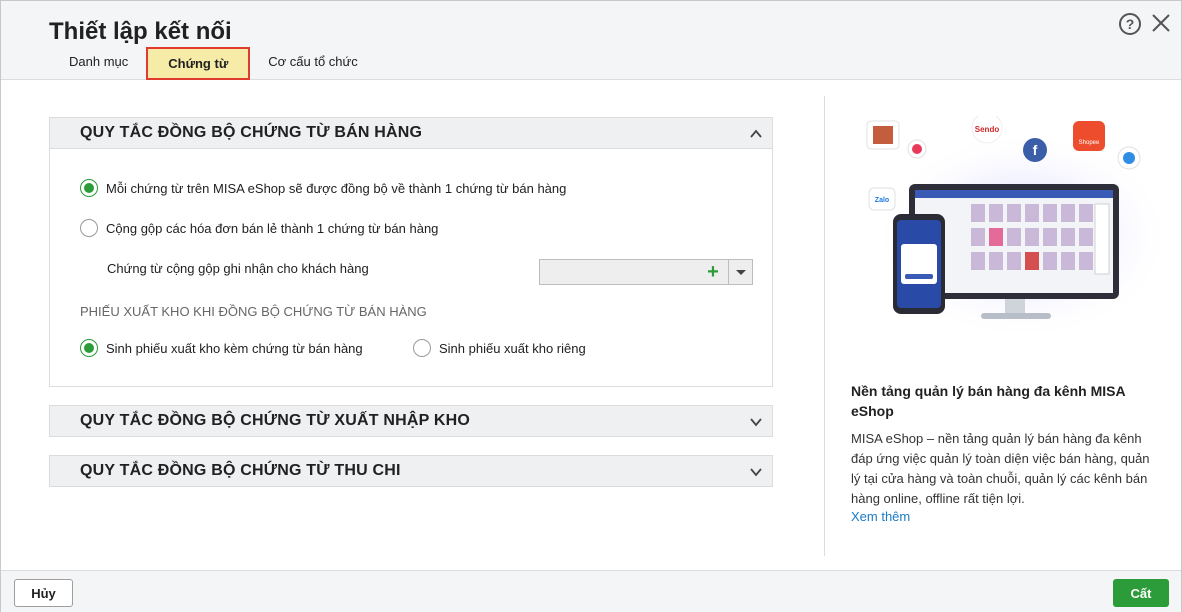  I want to click on help-icon: ?, so click(1130, 24).